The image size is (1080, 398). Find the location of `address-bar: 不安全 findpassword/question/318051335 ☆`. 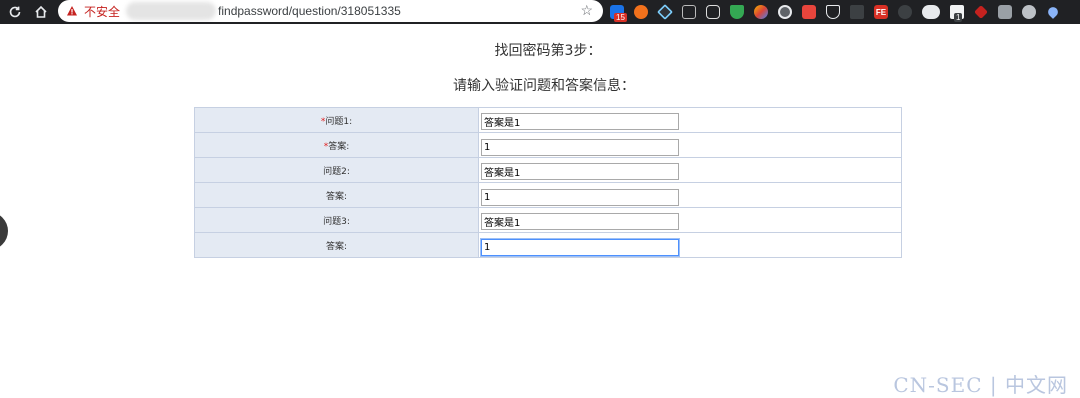

address-bar: 不安全 findpassword/question/318051335 ☆ is located at coordinates (330, 11).